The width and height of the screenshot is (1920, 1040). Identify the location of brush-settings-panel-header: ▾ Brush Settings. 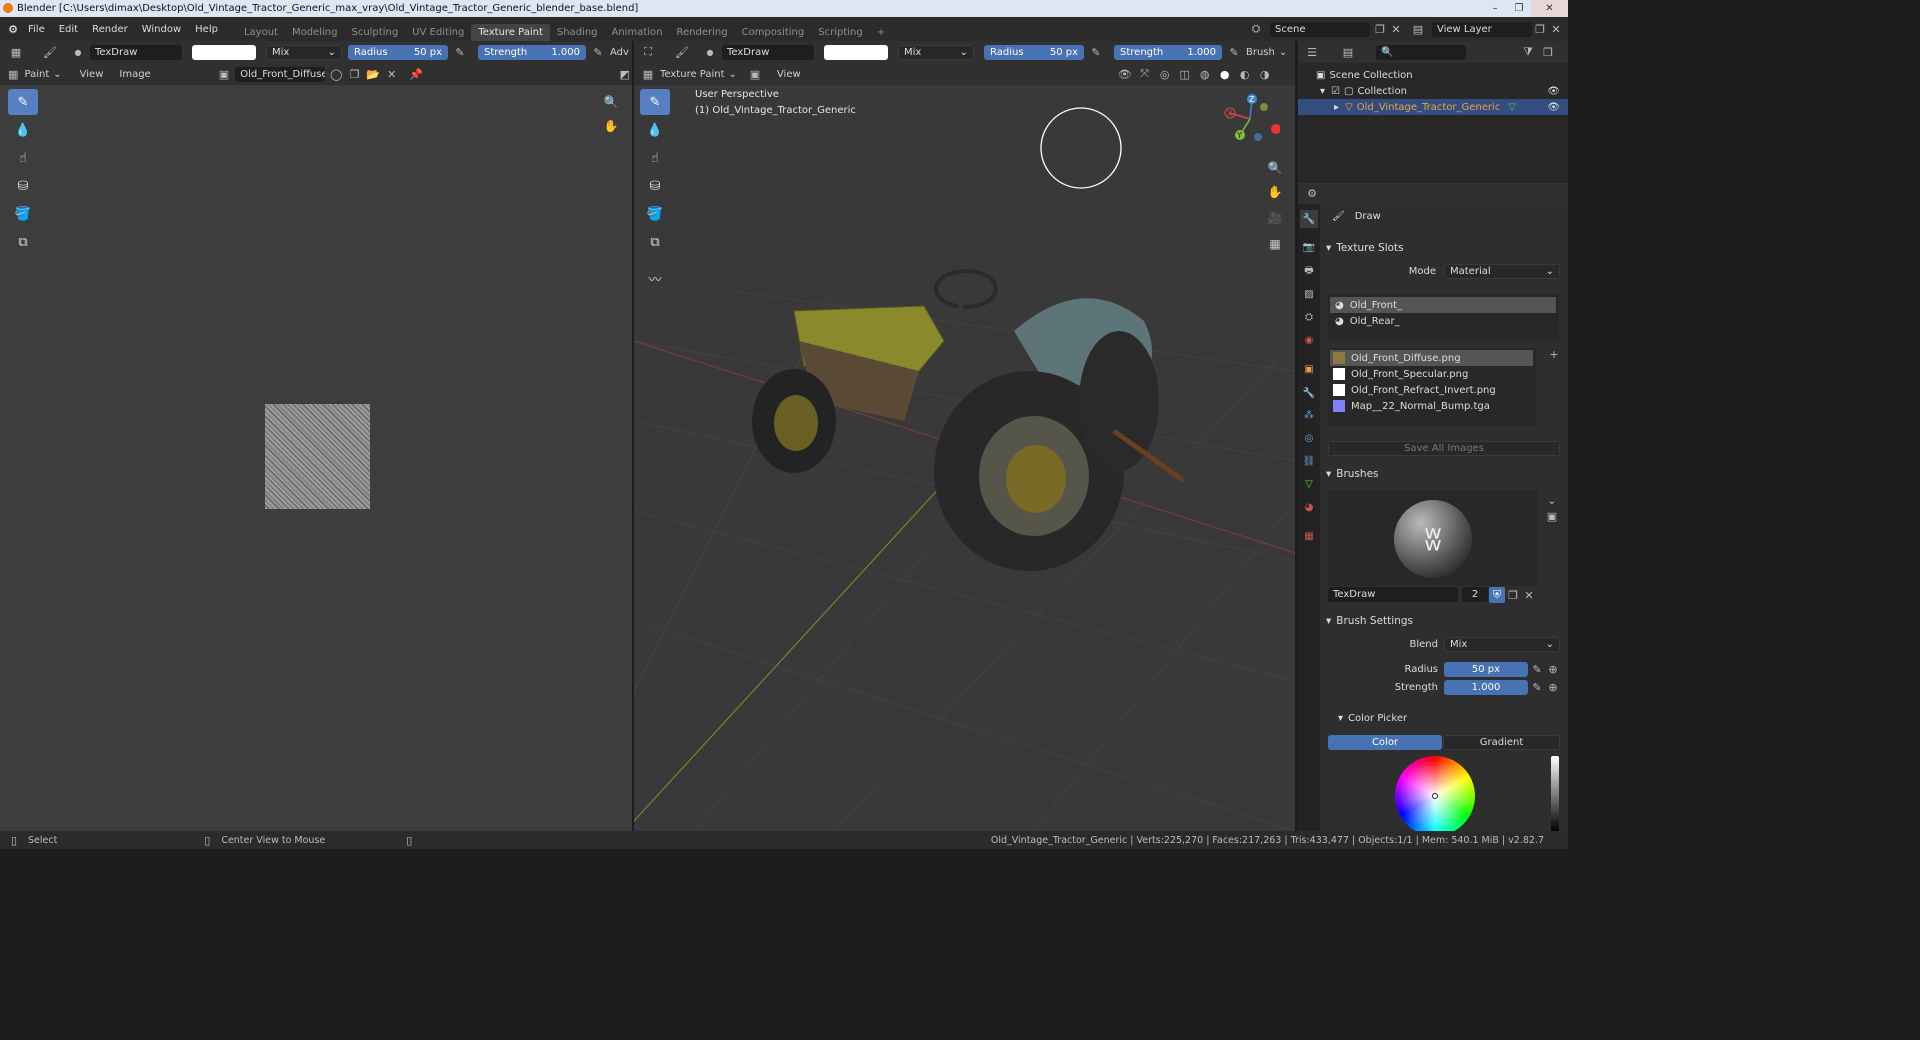
(1444, 621).